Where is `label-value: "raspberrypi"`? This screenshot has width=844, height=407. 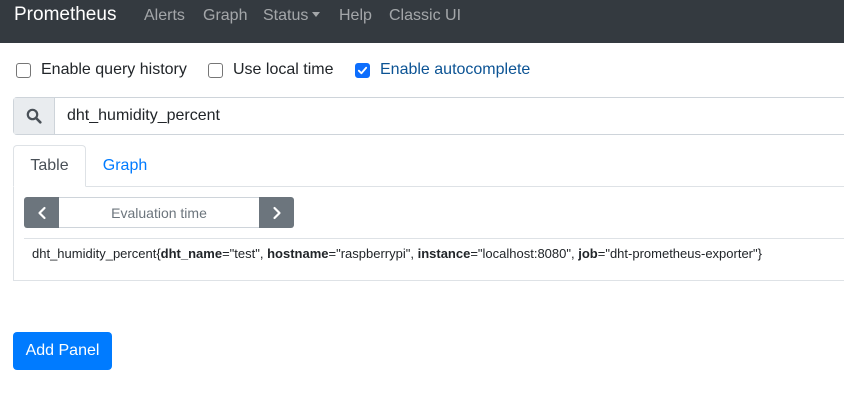 label-value: "raspberrypi" is located at coordinates (373, 253).